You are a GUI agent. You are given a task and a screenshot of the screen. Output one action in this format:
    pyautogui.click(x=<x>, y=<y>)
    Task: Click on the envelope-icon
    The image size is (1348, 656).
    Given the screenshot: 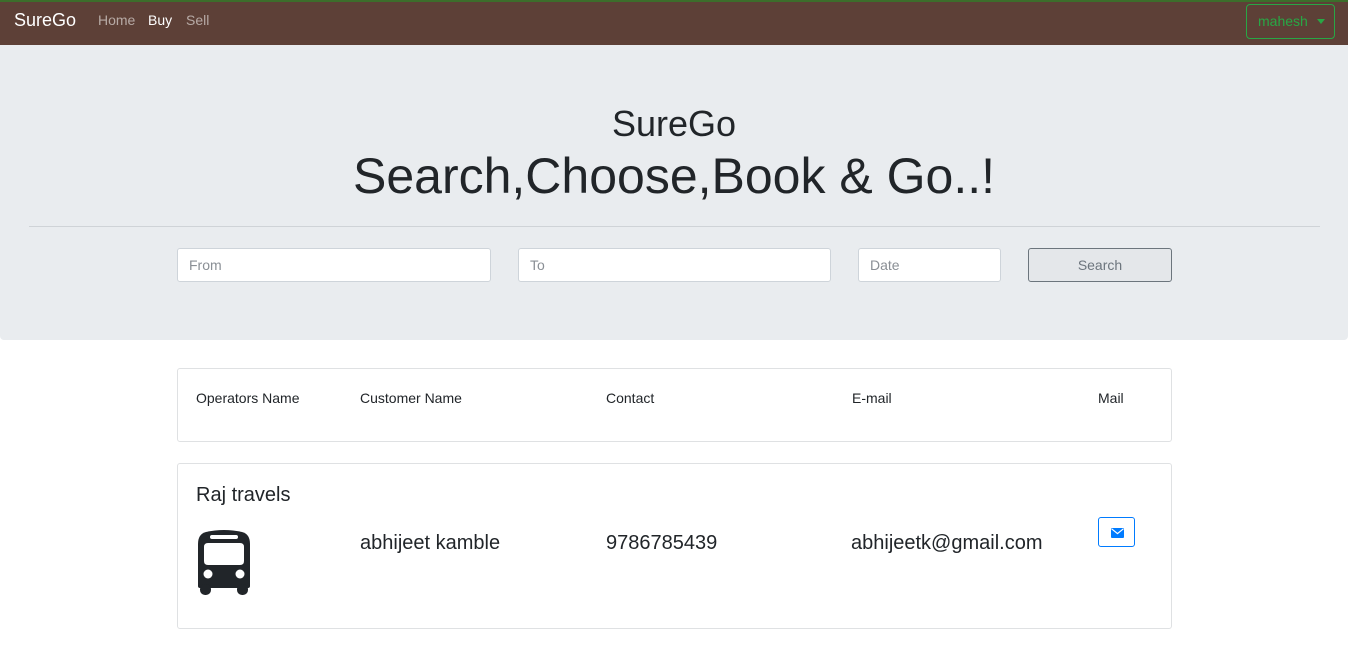 What is the action you would take?
    pyautogui.click(x=1117, y=533)
    